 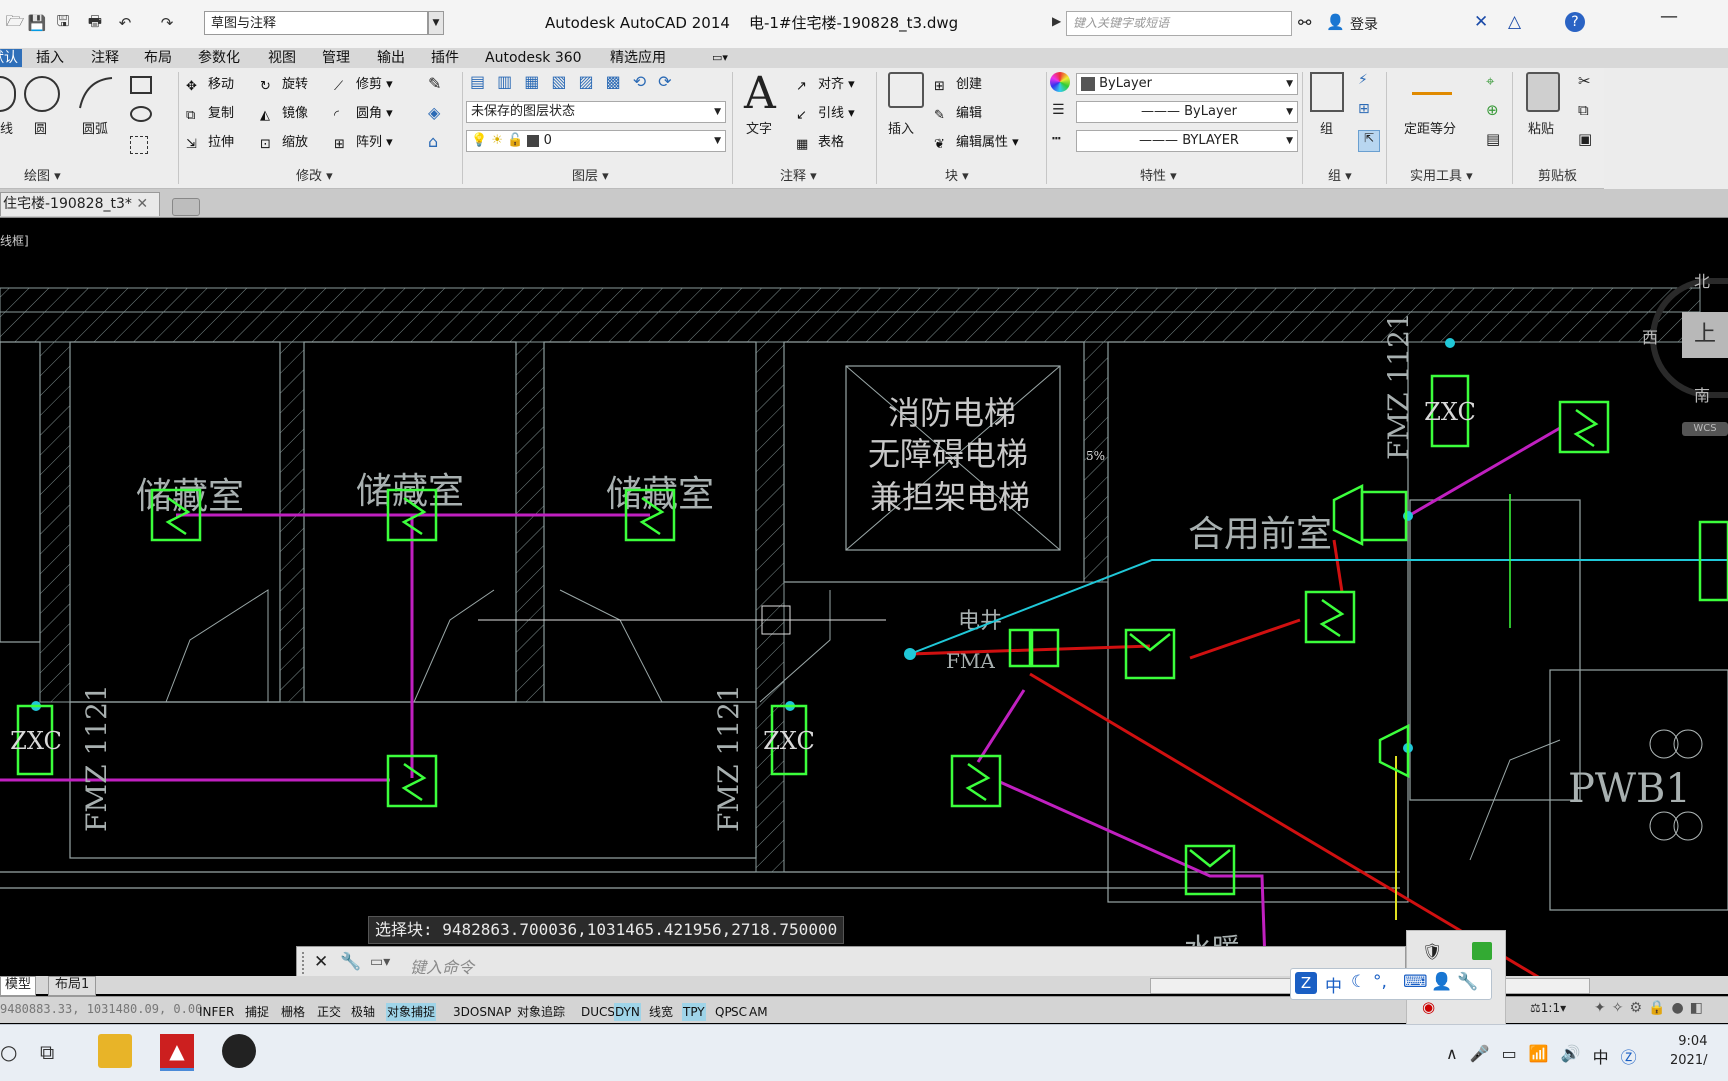 I want to click on status-toggle-3dosnap: 3DOSNAP, so click(x=482, y=1012).